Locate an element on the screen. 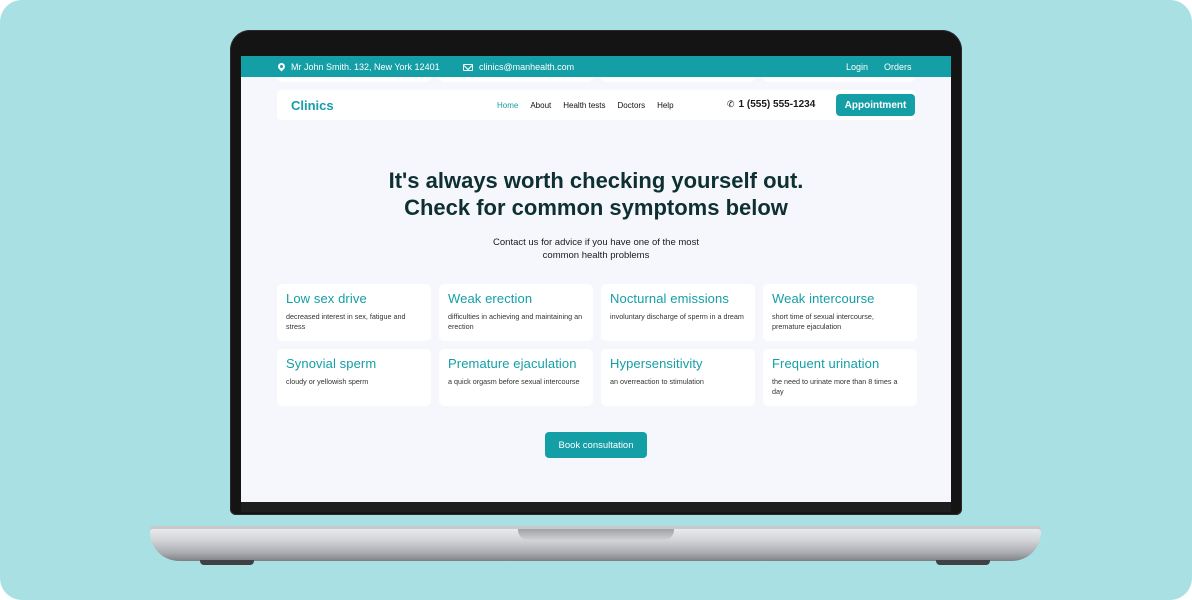 Image resolution: width=1192 pixels, height=600 pixels. phone-text: 1 (555) 555-1234 is located at coordinates (777, 104).